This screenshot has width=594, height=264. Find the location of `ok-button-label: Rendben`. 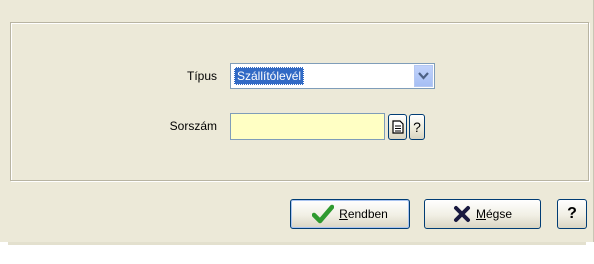

ok-button-label: Rendben is located at coordinates (363, 214).